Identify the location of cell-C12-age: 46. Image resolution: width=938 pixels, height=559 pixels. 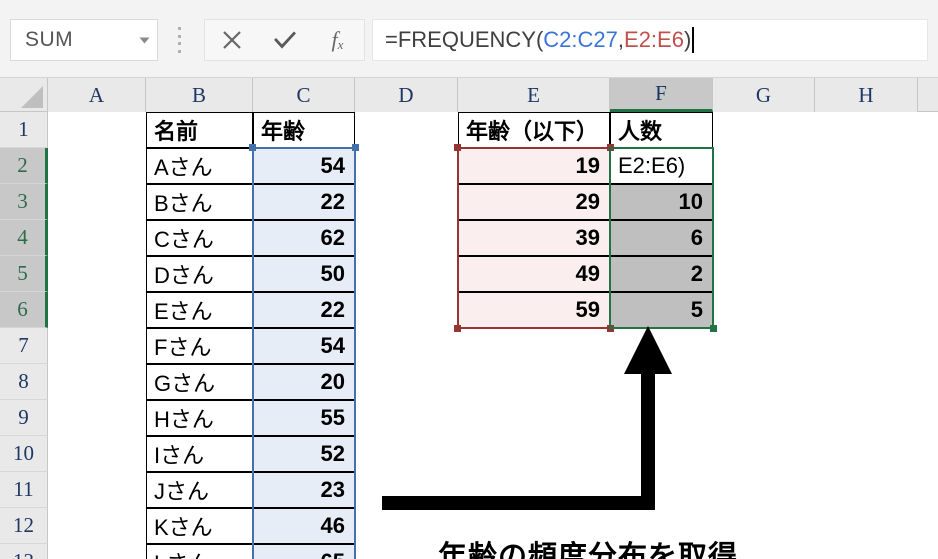
(304, 526).